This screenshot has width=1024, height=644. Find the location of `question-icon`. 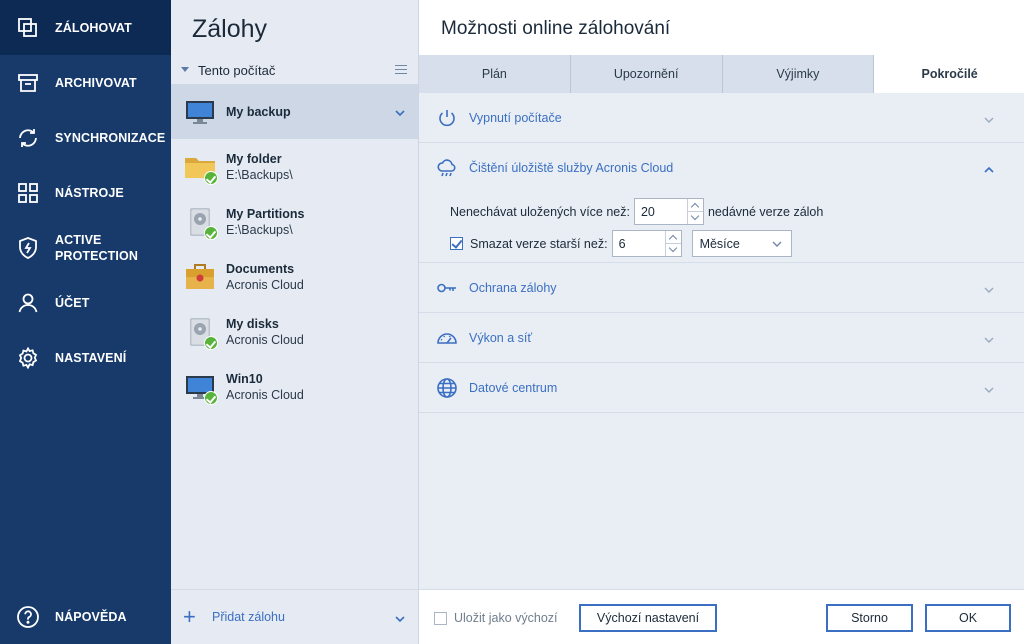

question-icon is located at coordinates (28, 617).